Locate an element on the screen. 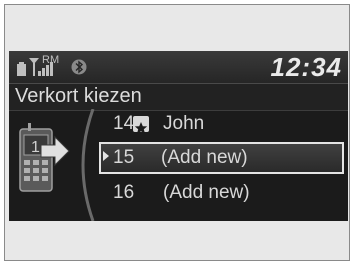 This screenshot has height=266, width=356. list-item: 16 (Add new) is located at coordinates (221, 193).